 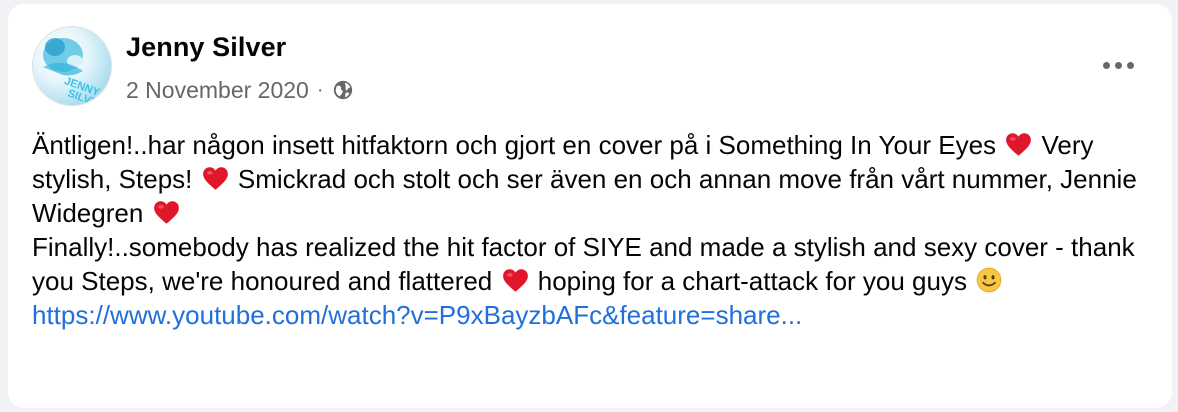 I want to click on text-segment: hoping for a chart-attack for you guys, so click(x=752, y=281).